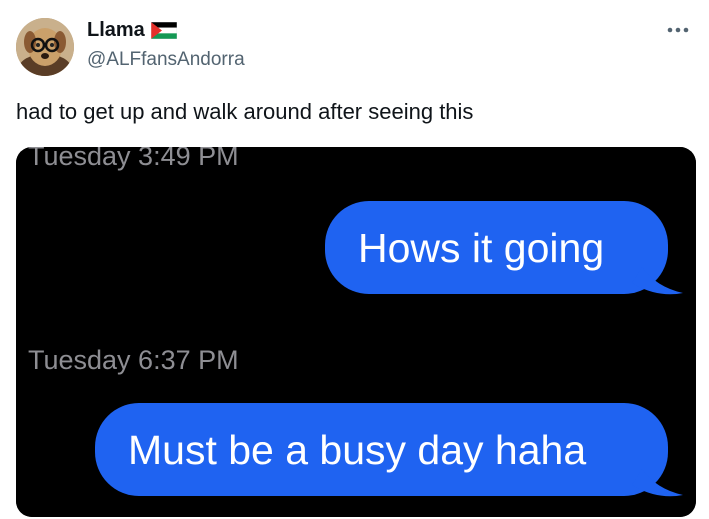 This screenshot has height=519, width=709. I want to click on display-name: Llama, so click(116, 30).